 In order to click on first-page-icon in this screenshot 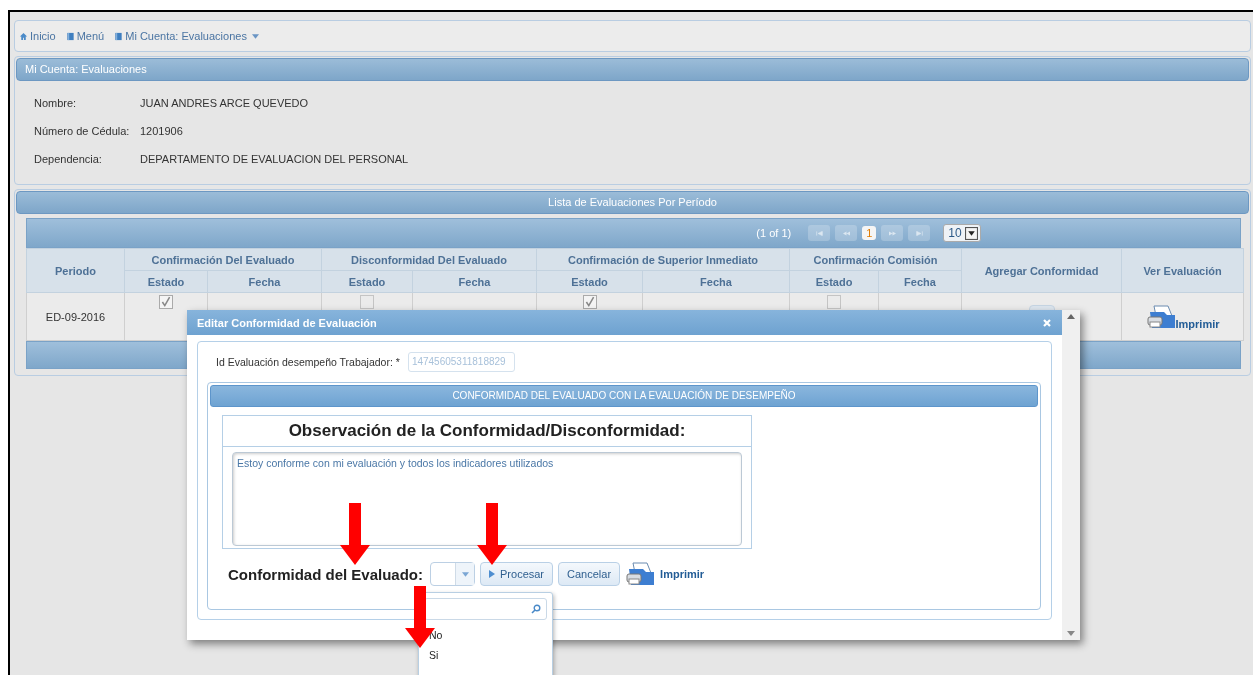, I will do `click(819, 233)`.